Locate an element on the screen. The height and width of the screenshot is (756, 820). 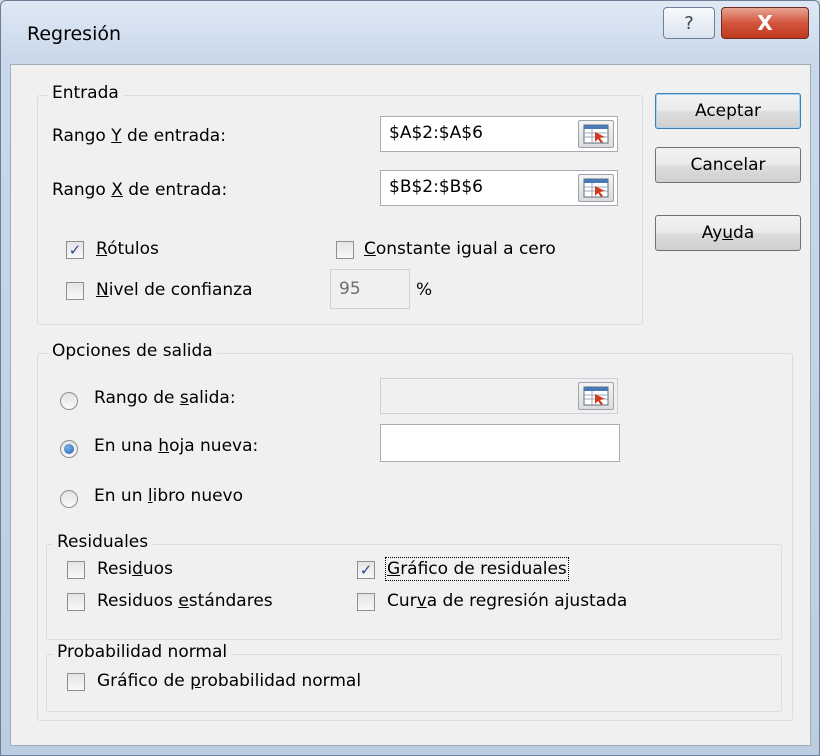
rango-x-label: Rango X de entrada: is located at coordinates (139, 190).